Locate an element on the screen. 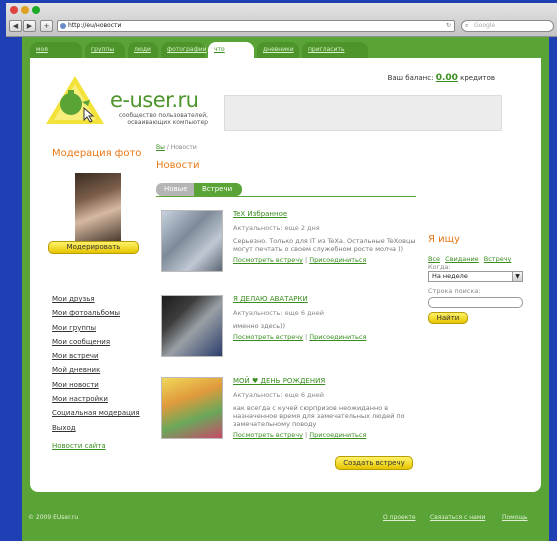 The height and width of the screenshot is (541, 557). browser-chrome: ◀ ▶ + http://eu/новости ↻ ⌕ Google is located at coordinates (281, 20).